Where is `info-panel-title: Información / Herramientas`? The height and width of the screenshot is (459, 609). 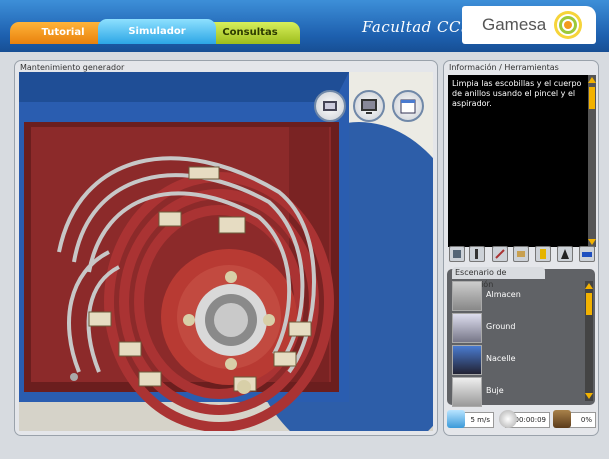
info-panel-title: Información / Herramientas is located at coordinates (504, 67).